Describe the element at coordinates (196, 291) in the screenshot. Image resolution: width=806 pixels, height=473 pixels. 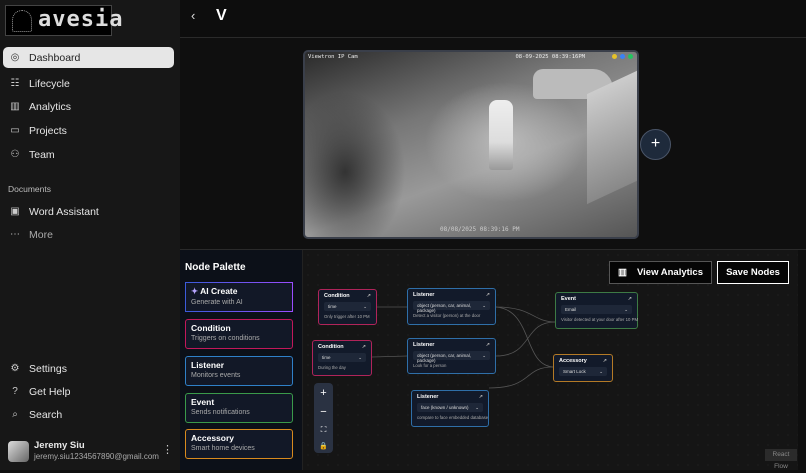
I see `sparkle-icon: ✦` at that location.